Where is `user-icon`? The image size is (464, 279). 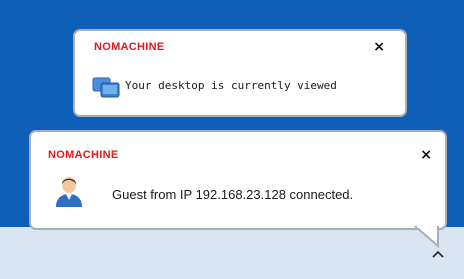
user-icon is located at coordinates (69, 192).